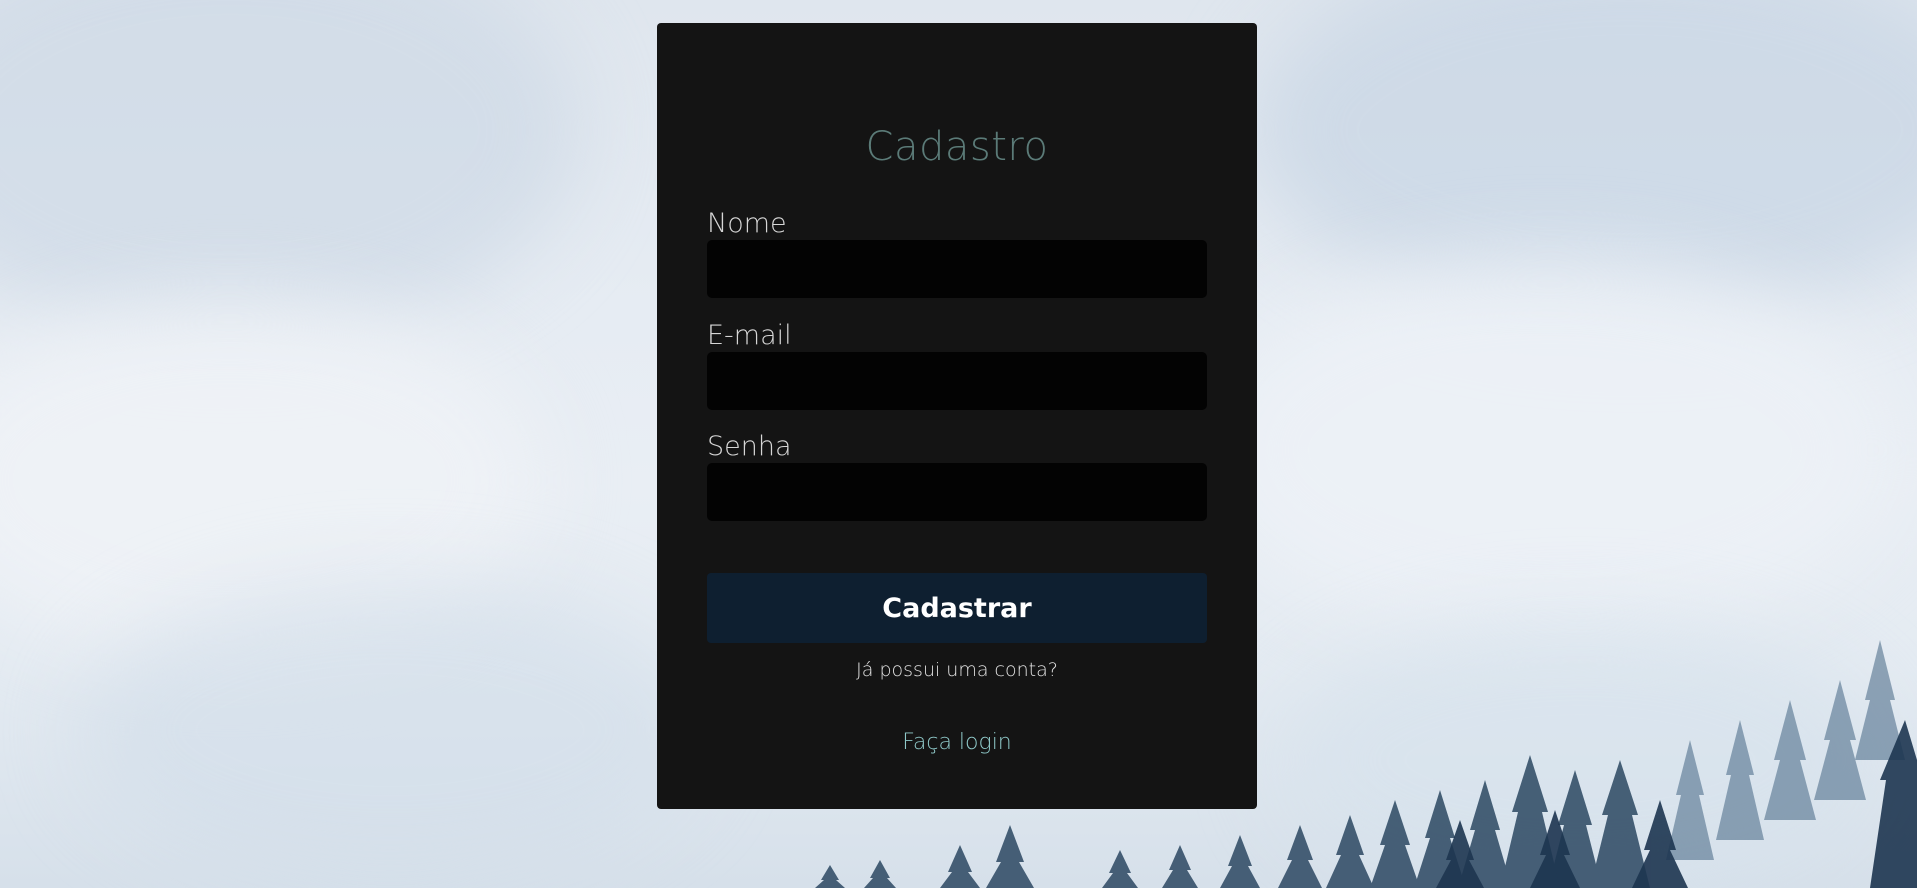 The width and height of the screenshot is (1917, 888). What do you see at coordinates (747, 223) in the screenshot?
I see `name-label: Nome` at bounding box center [747, 223].